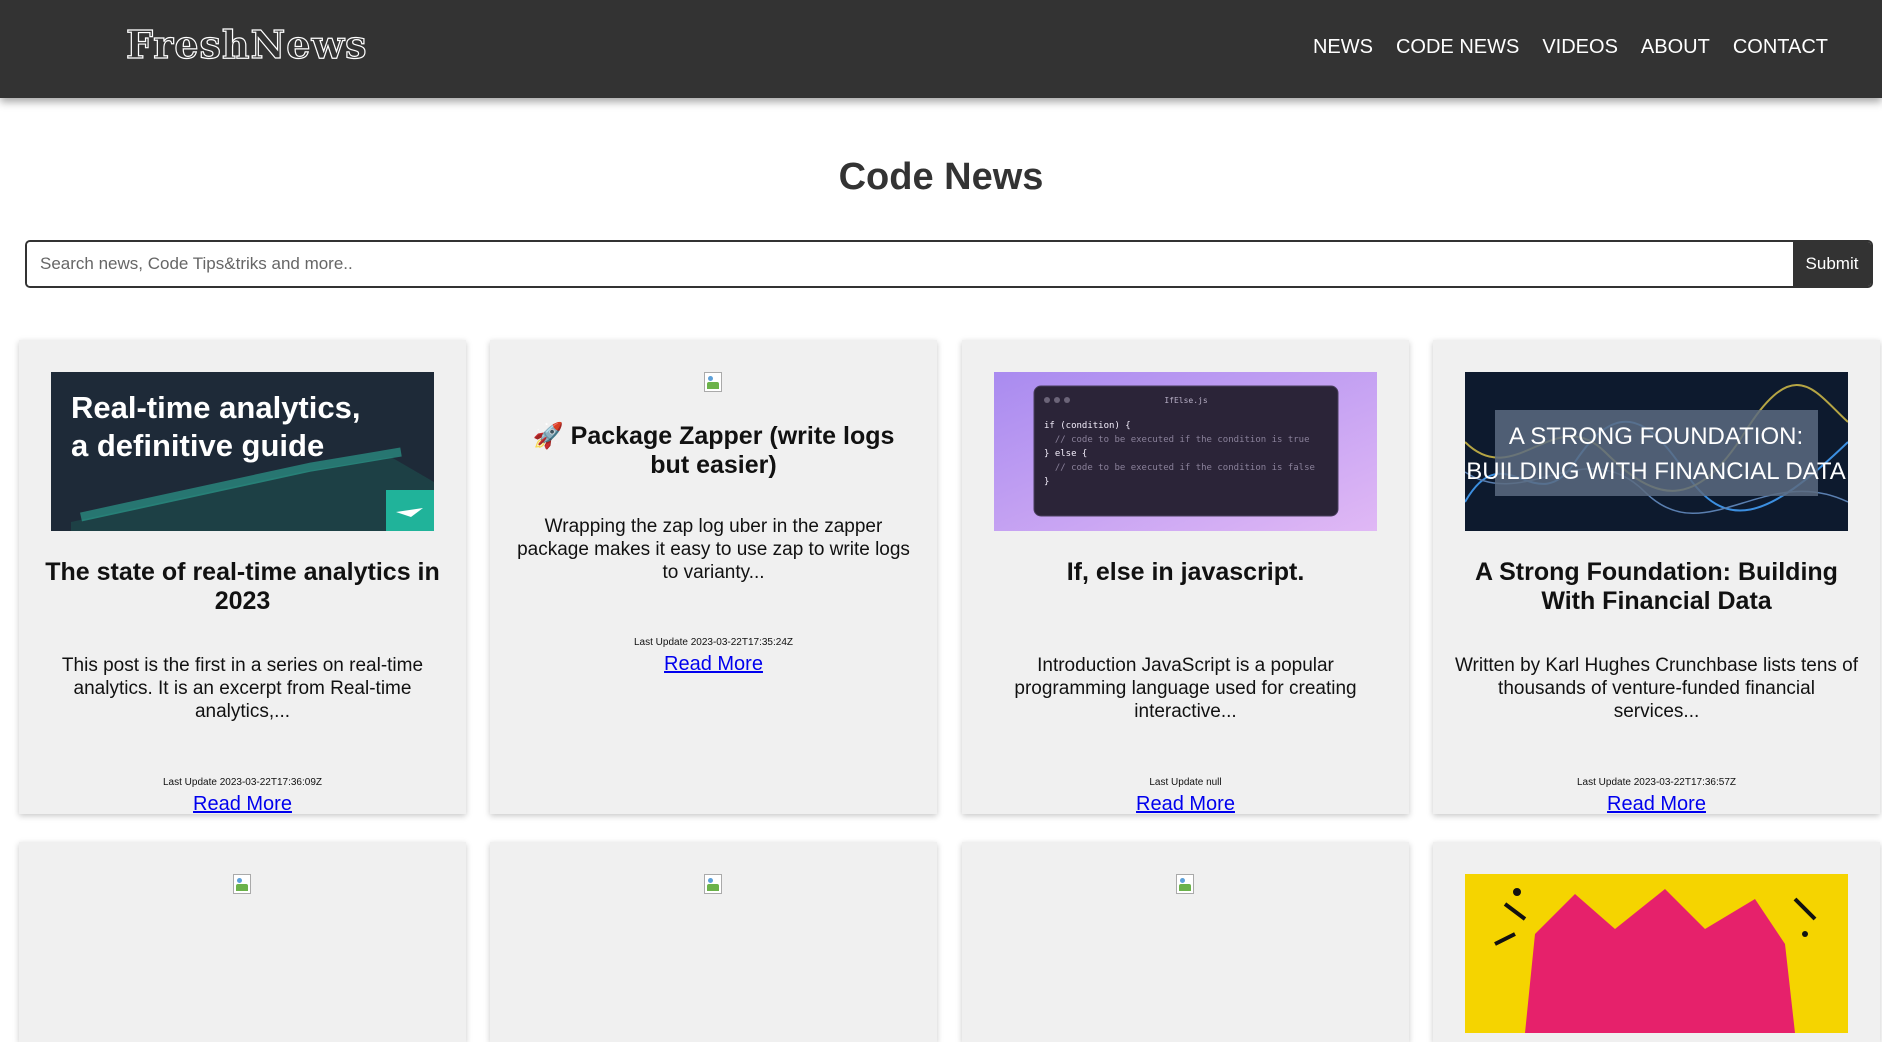  Describe the element at coordinates (1675, 47) in the screenshot. I see `nav-about-link: ABOUT` at that location.